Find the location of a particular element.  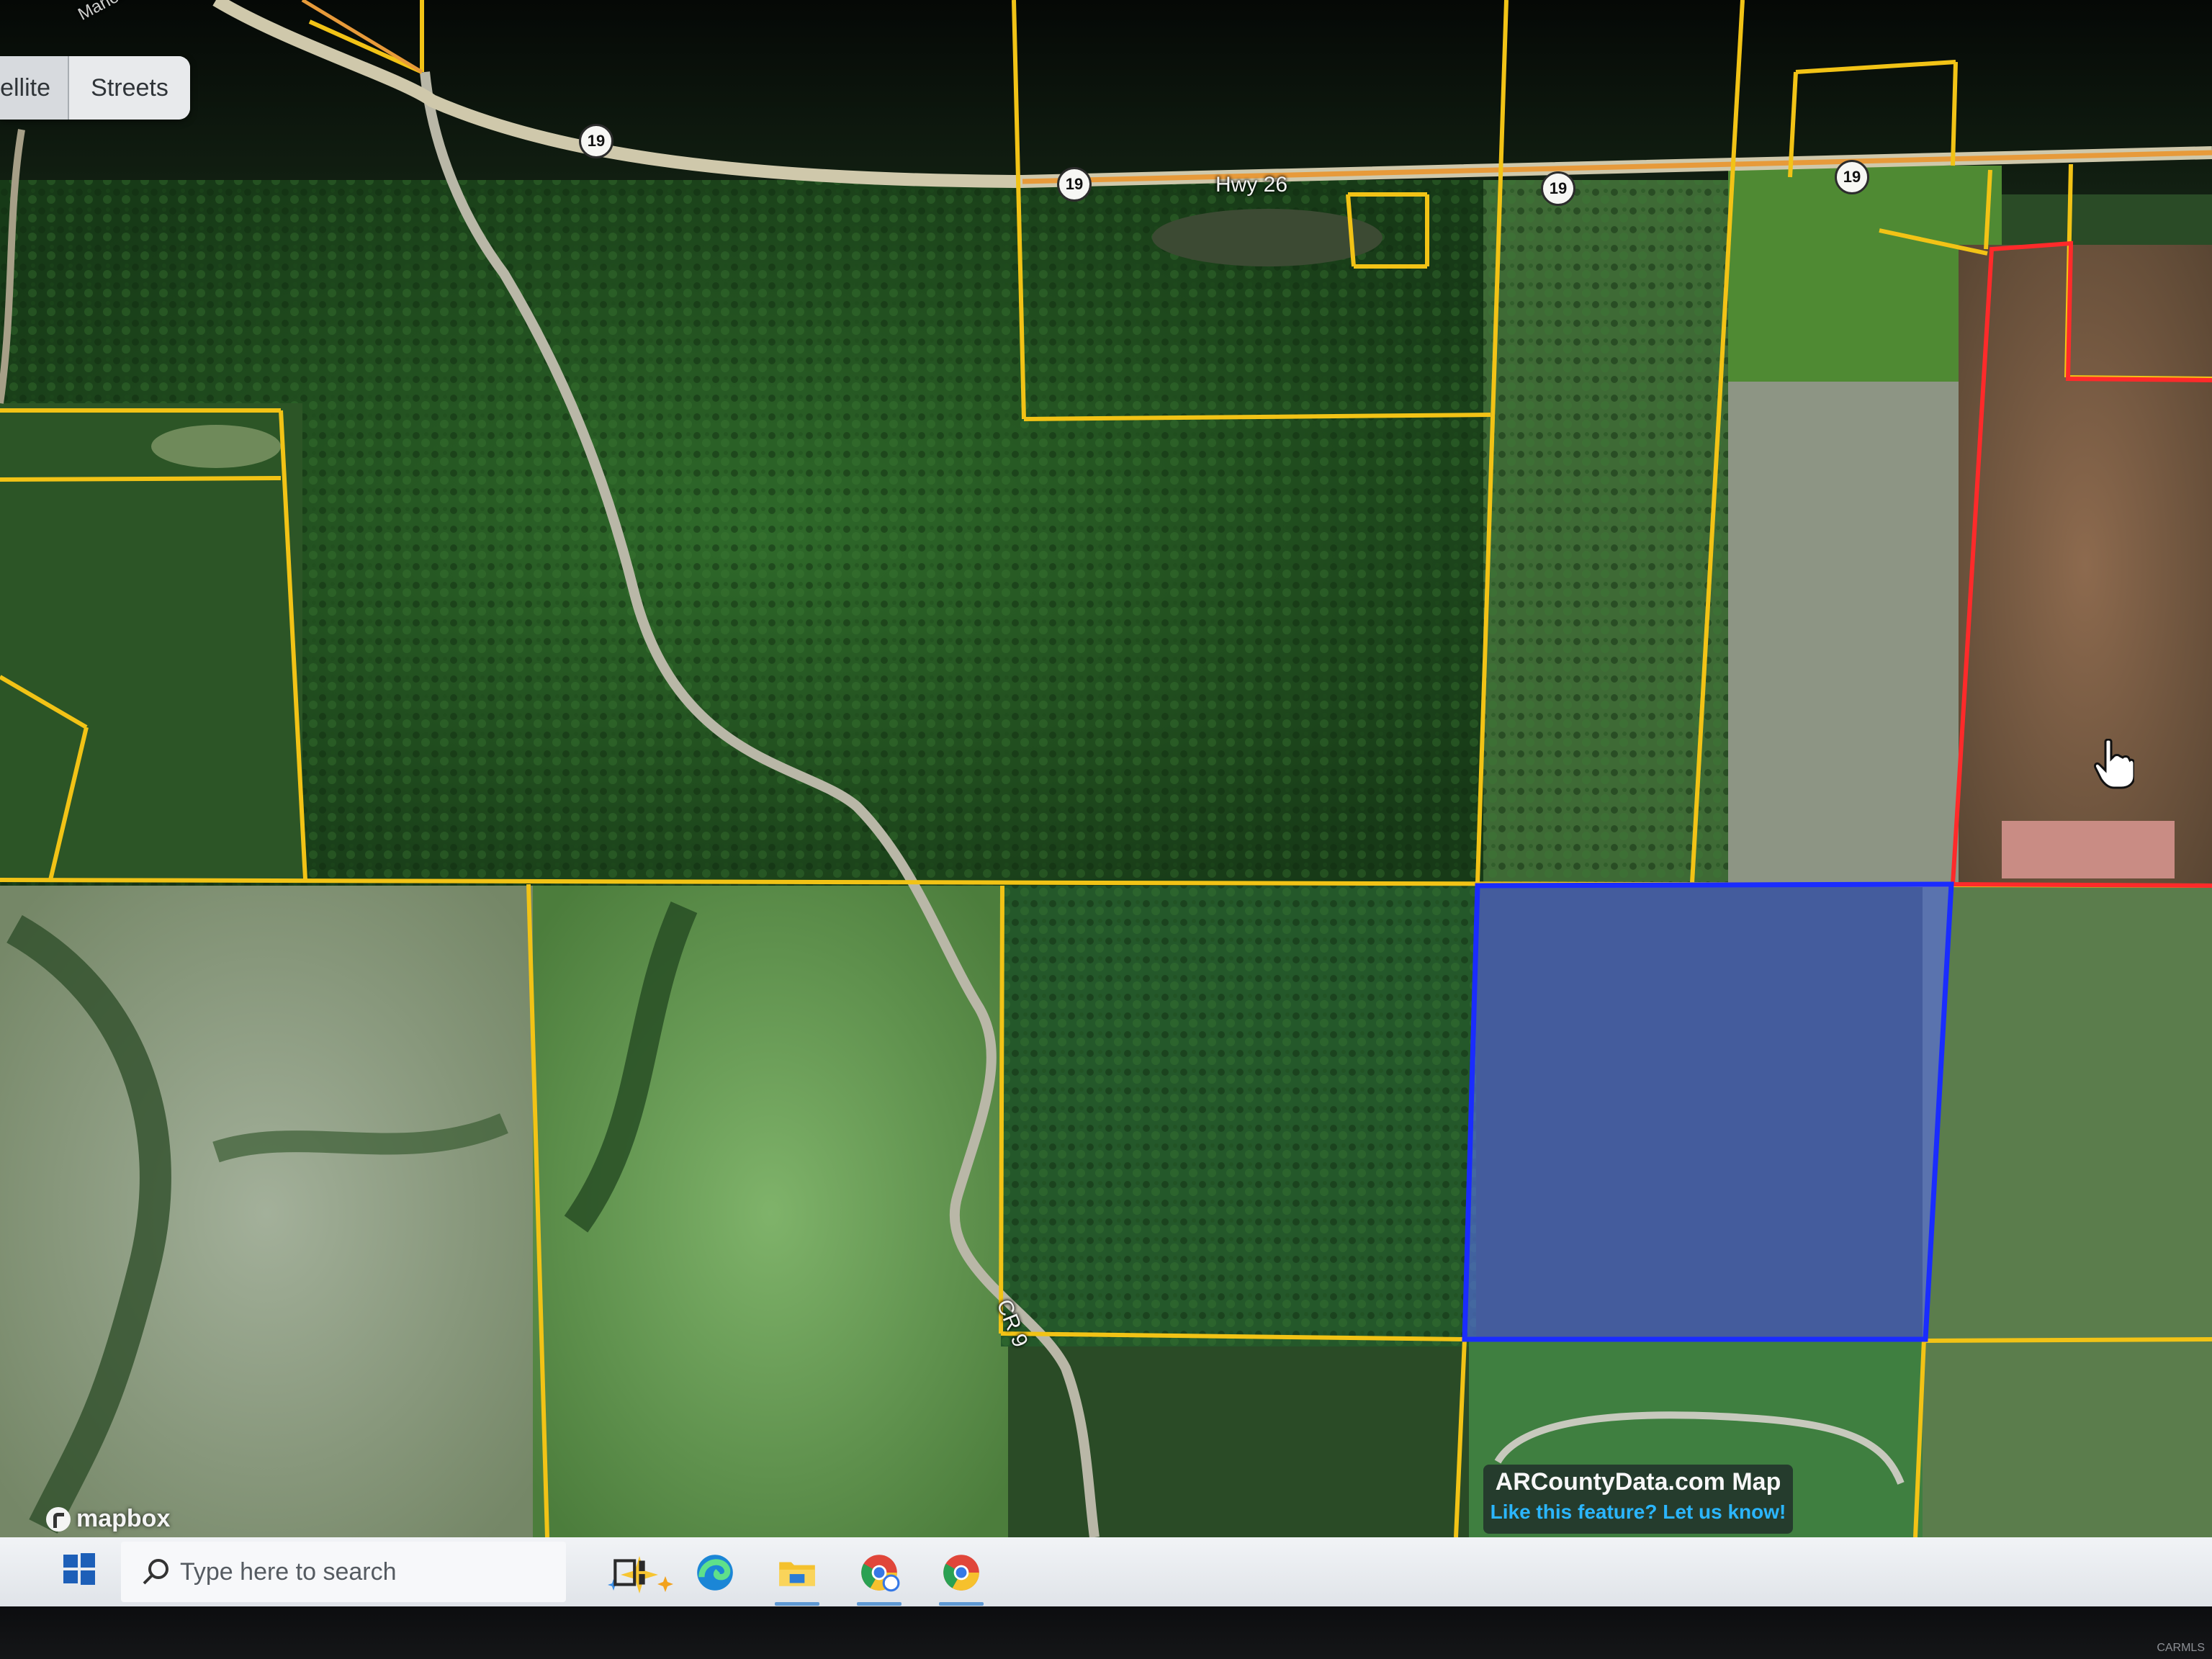

feedback-link: Like this feature? Let us know! is located at coordinates (1638, 1512).